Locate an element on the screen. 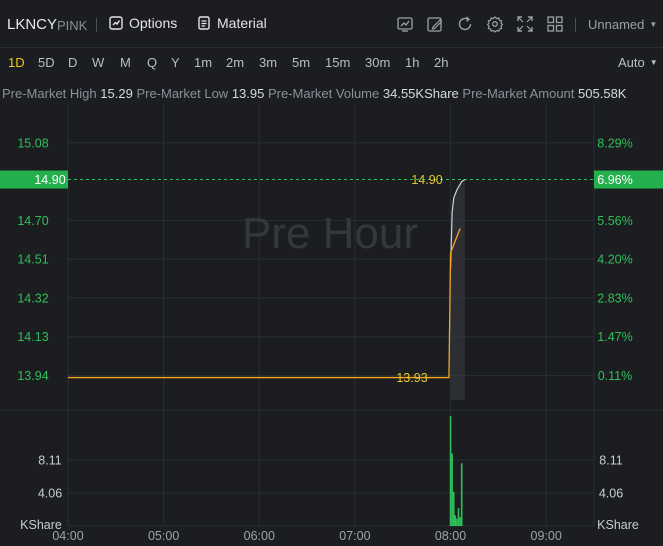 The width and height of the screenshot is (663, 546). y-right-tick-label: 4.20% is located at coordinates (614, 260).